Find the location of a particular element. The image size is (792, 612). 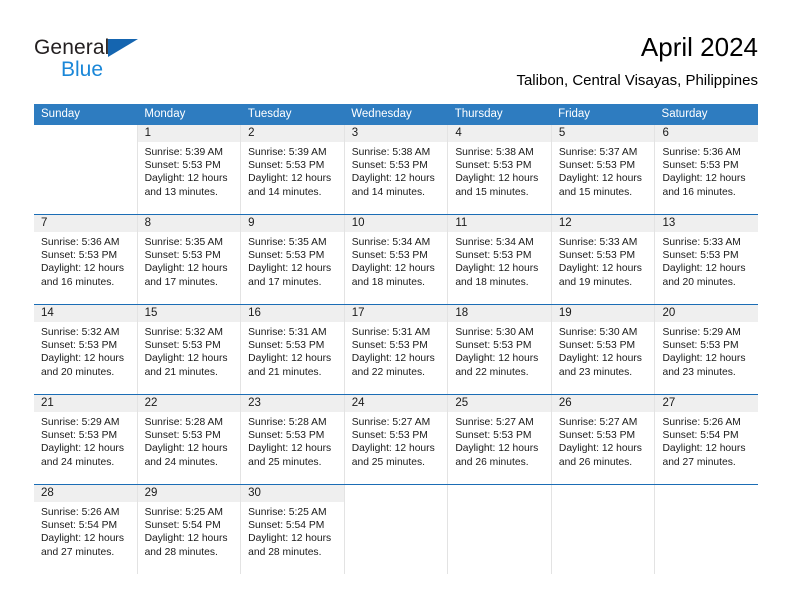

day-number: 7 is located at coordinates (44, 223).